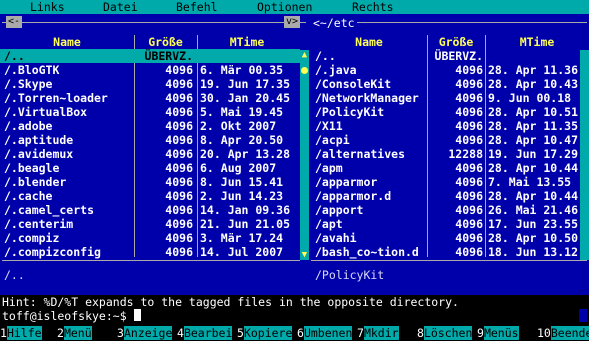 The width and height of the screenshot is (589, 341). Describe the element at coordinates (533, 70) in the screenshot. I see `file-mtime: 28. Apr 11.36` at that location.